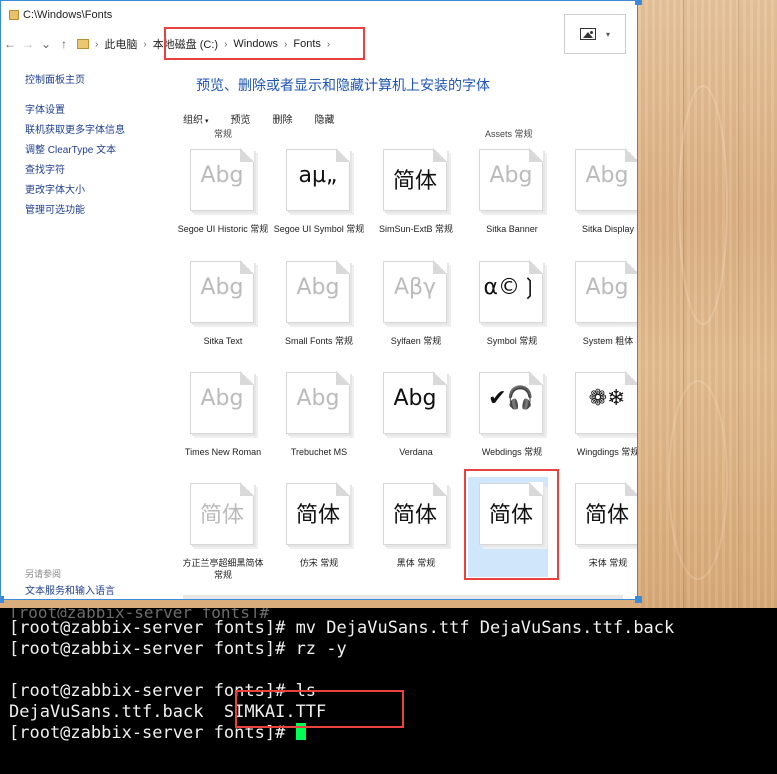  I want to click on font-tile: Abg System 粗体, so click(599, 303).